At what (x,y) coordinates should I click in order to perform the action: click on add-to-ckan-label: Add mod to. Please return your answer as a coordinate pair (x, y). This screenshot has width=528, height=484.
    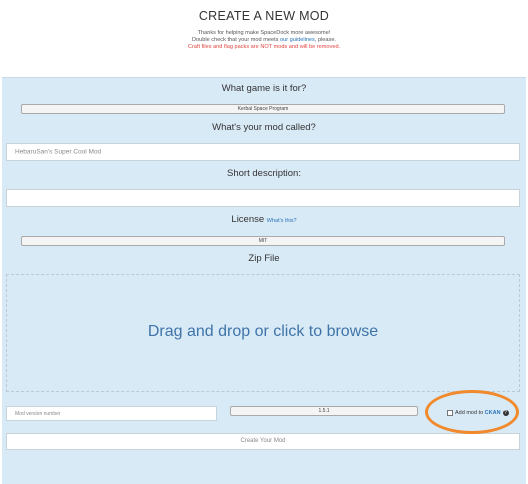
    Looking at the image, I should click on (470, 413).